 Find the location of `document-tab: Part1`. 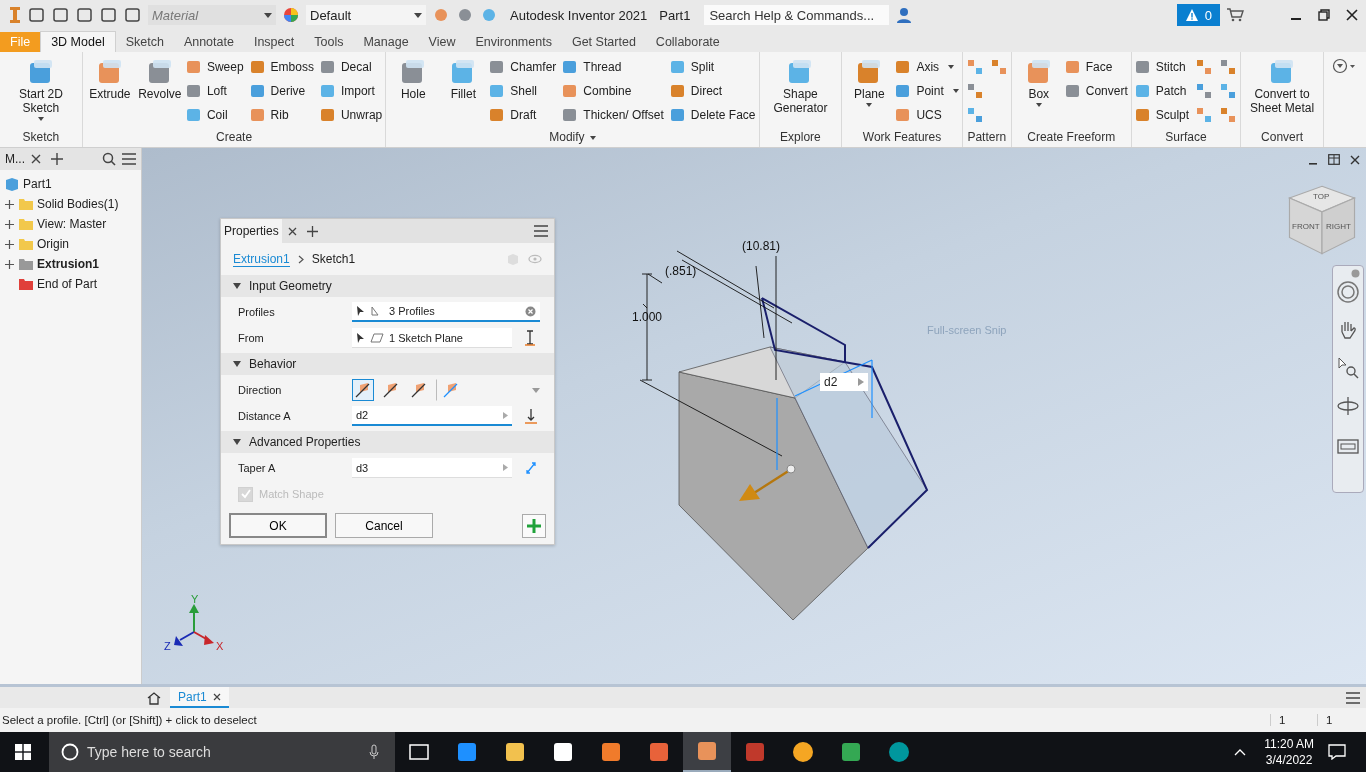

document-tab: Part1 is located at coordinates (199, 697).